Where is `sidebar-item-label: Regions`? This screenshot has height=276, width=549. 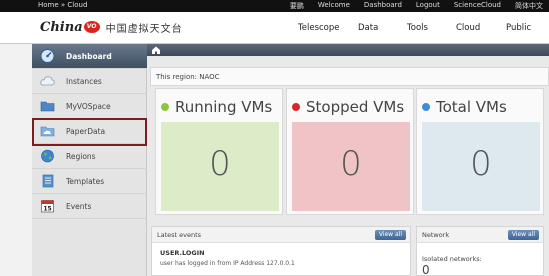
sidebar-item-label: Regions is located at coordinates (81, 156).